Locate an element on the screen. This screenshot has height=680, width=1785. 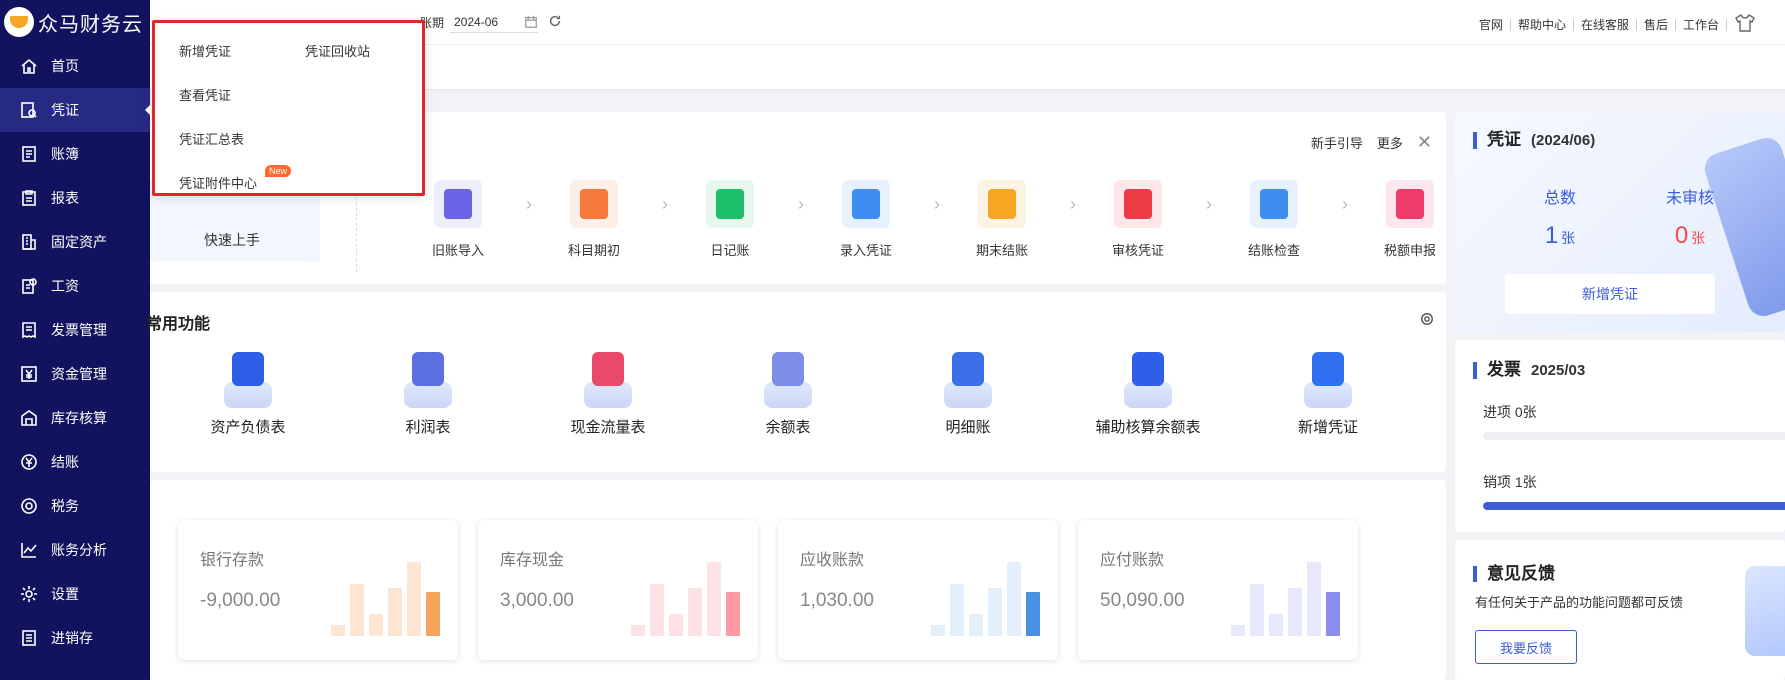
sidebar-item-3: 报表 is located at coordinates (75, 198).